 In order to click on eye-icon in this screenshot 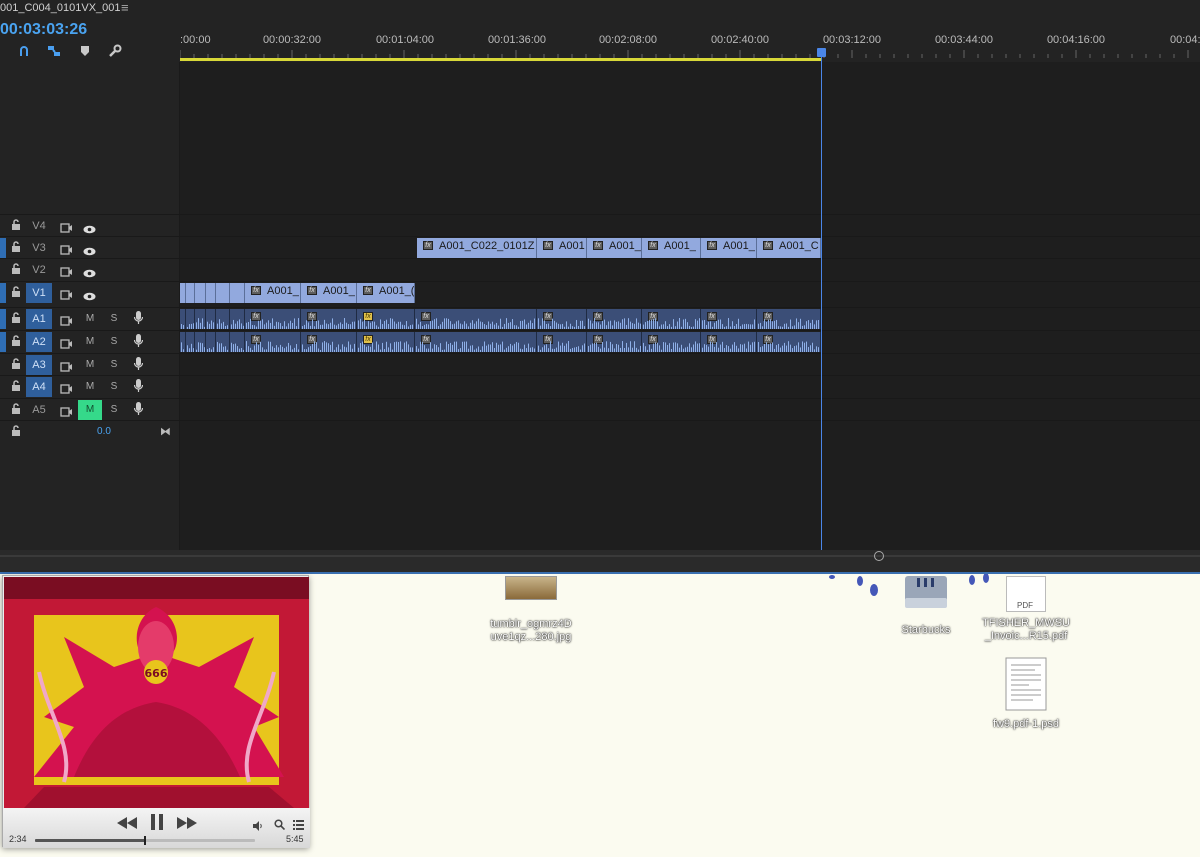, I will do `click(89, 297)`.